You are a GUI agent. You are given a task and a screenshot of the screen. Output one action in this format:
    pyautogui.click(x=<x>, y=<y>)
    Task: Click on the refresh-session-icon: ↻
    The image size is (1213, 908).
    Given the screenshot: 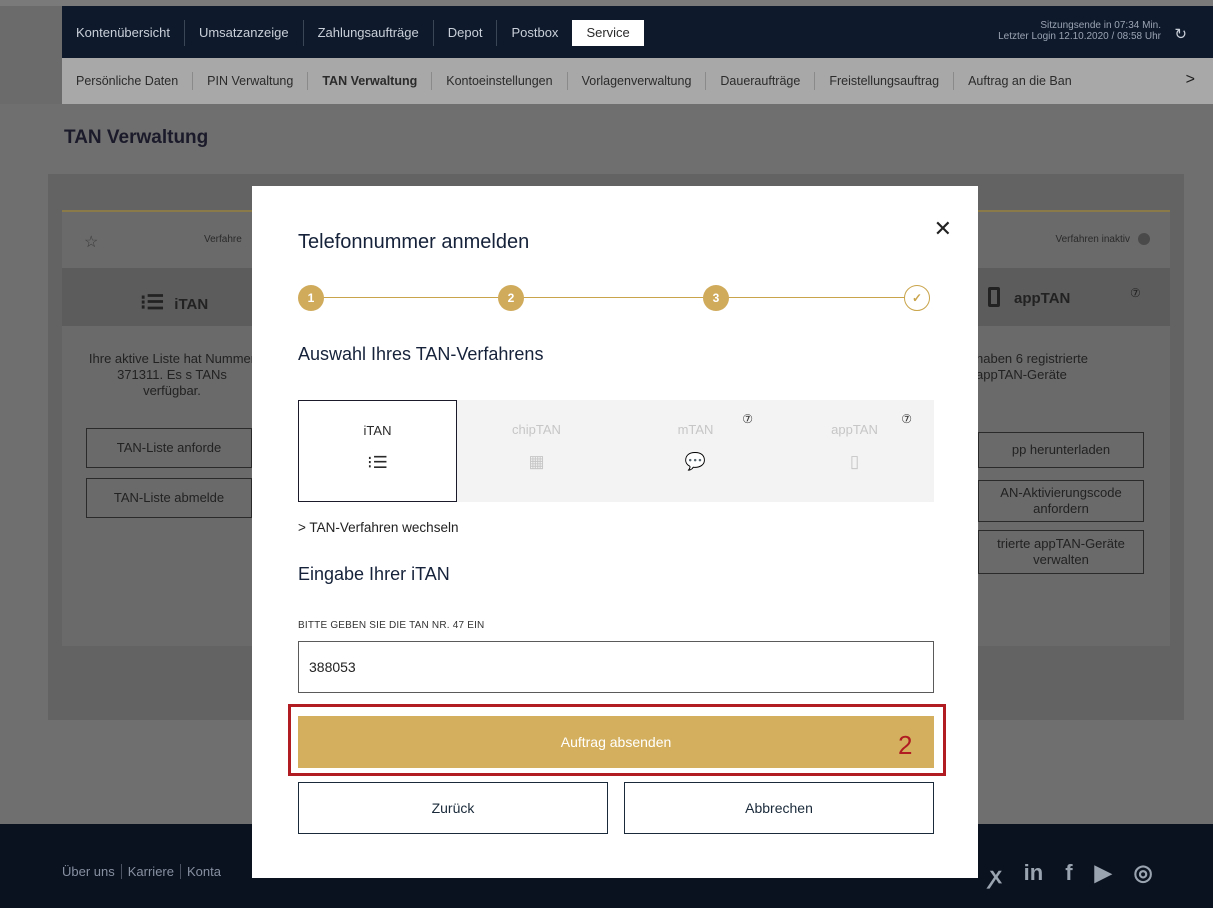 What is the action you would take?
    pyautogui.click(x=1180, y=34)
    